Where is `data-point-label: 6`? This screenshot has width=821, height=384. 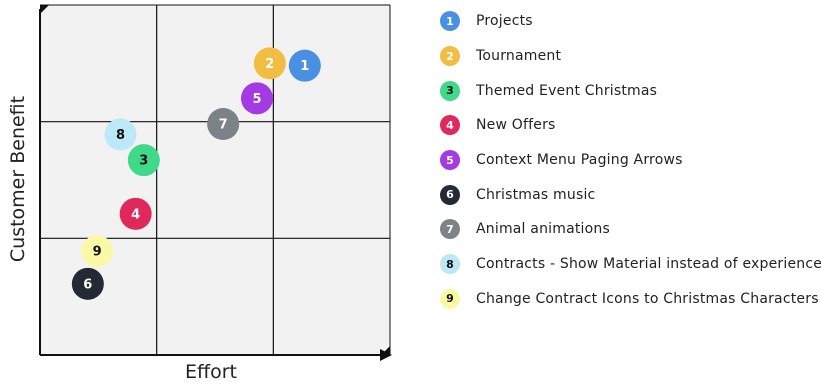 data-point-label: 6 is located at coordinates (87, 284).